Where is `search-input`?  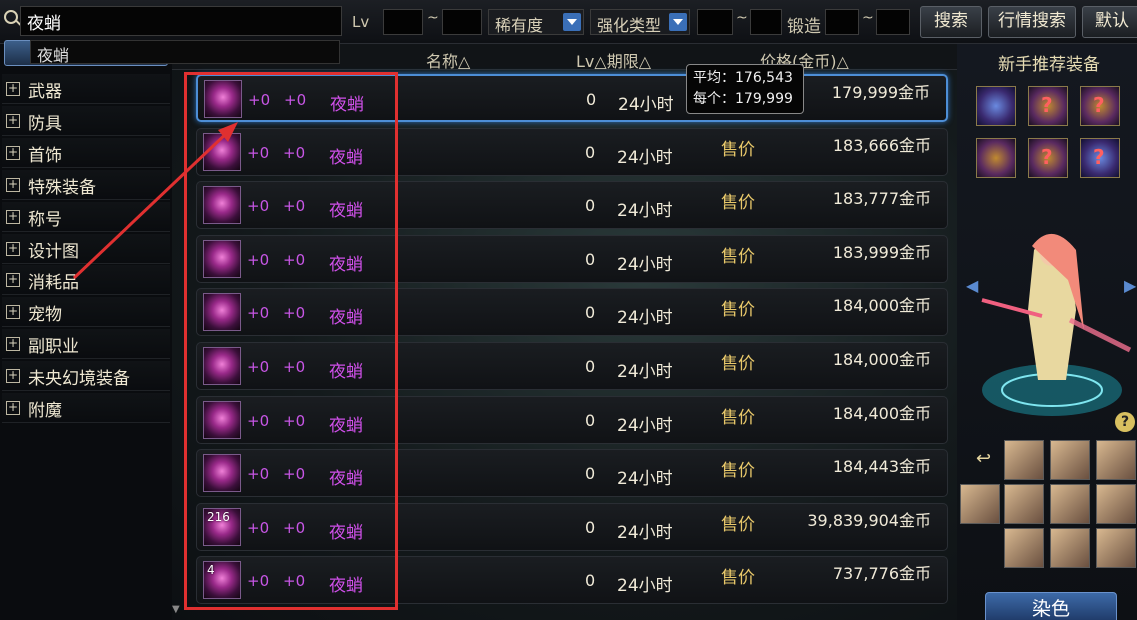
search-input is located at coordinates (181, 21).